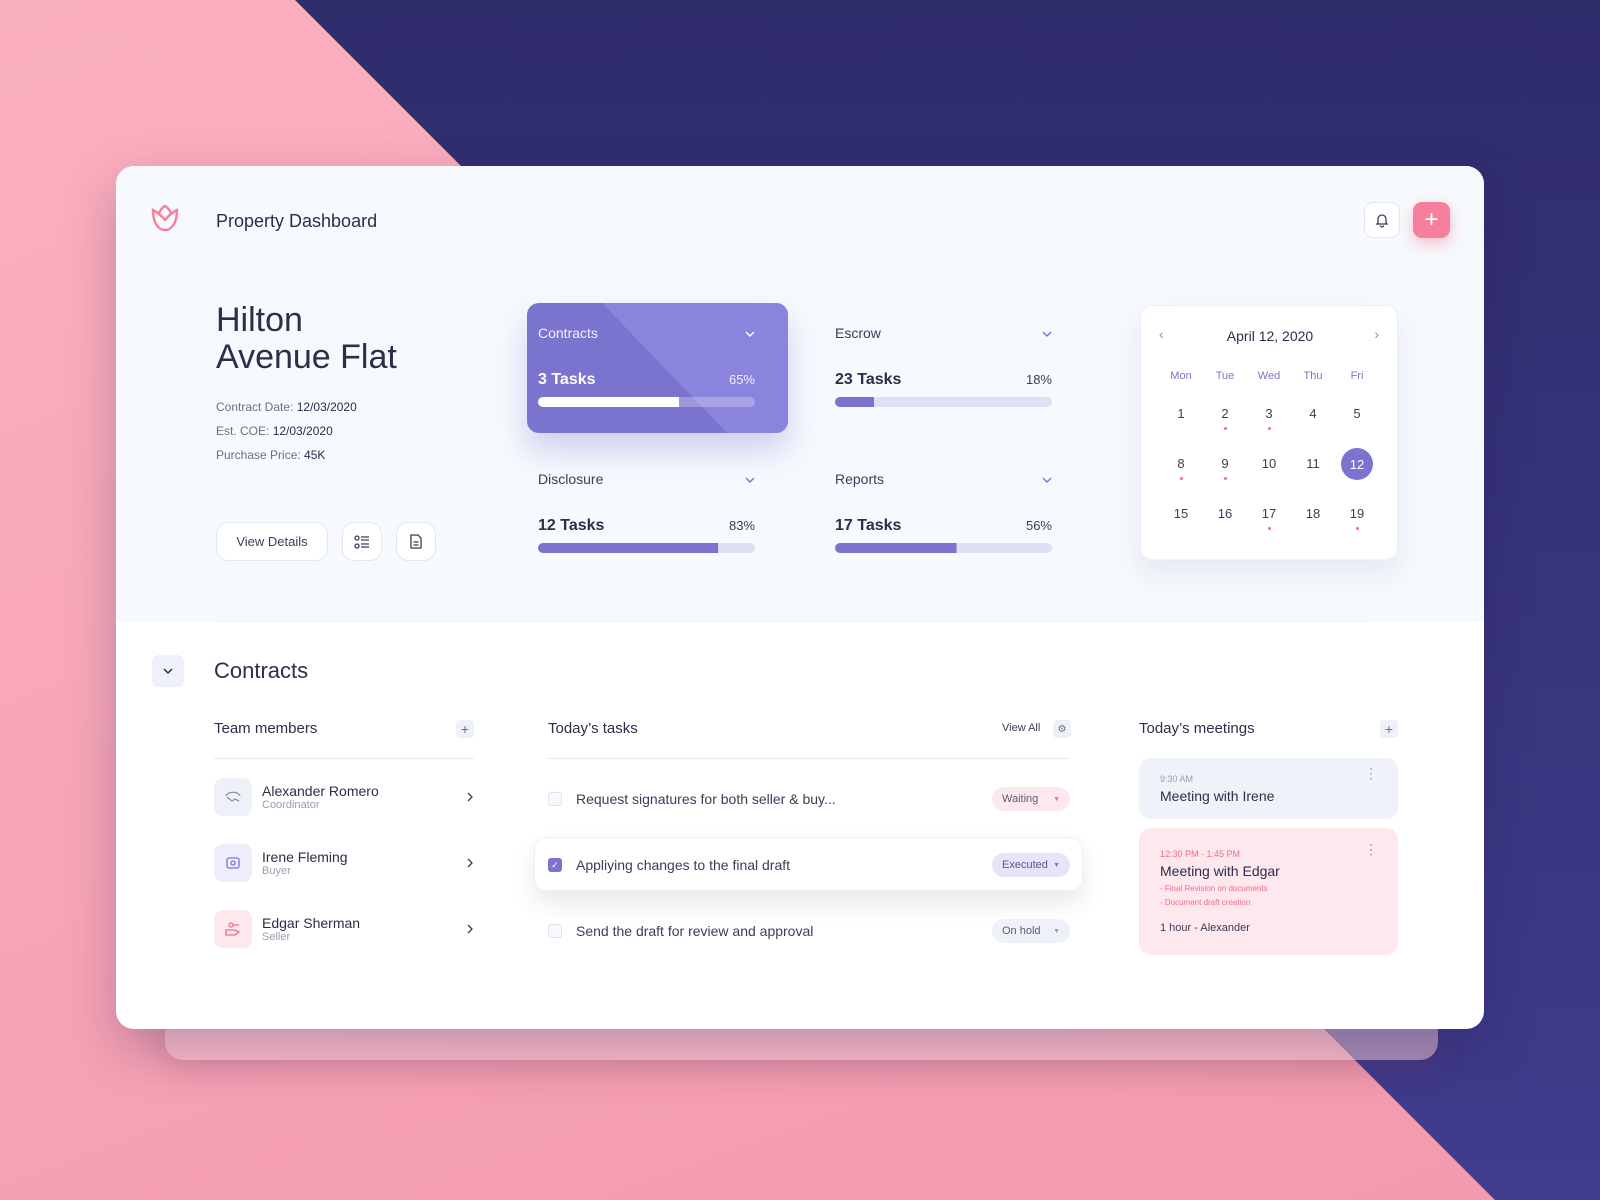 Image resolution: width=1600 pixels, height=1200 pixels. Describe the element at coordinates (1025, 865) in the screenshot. I see `status-label: Executed` at that location.